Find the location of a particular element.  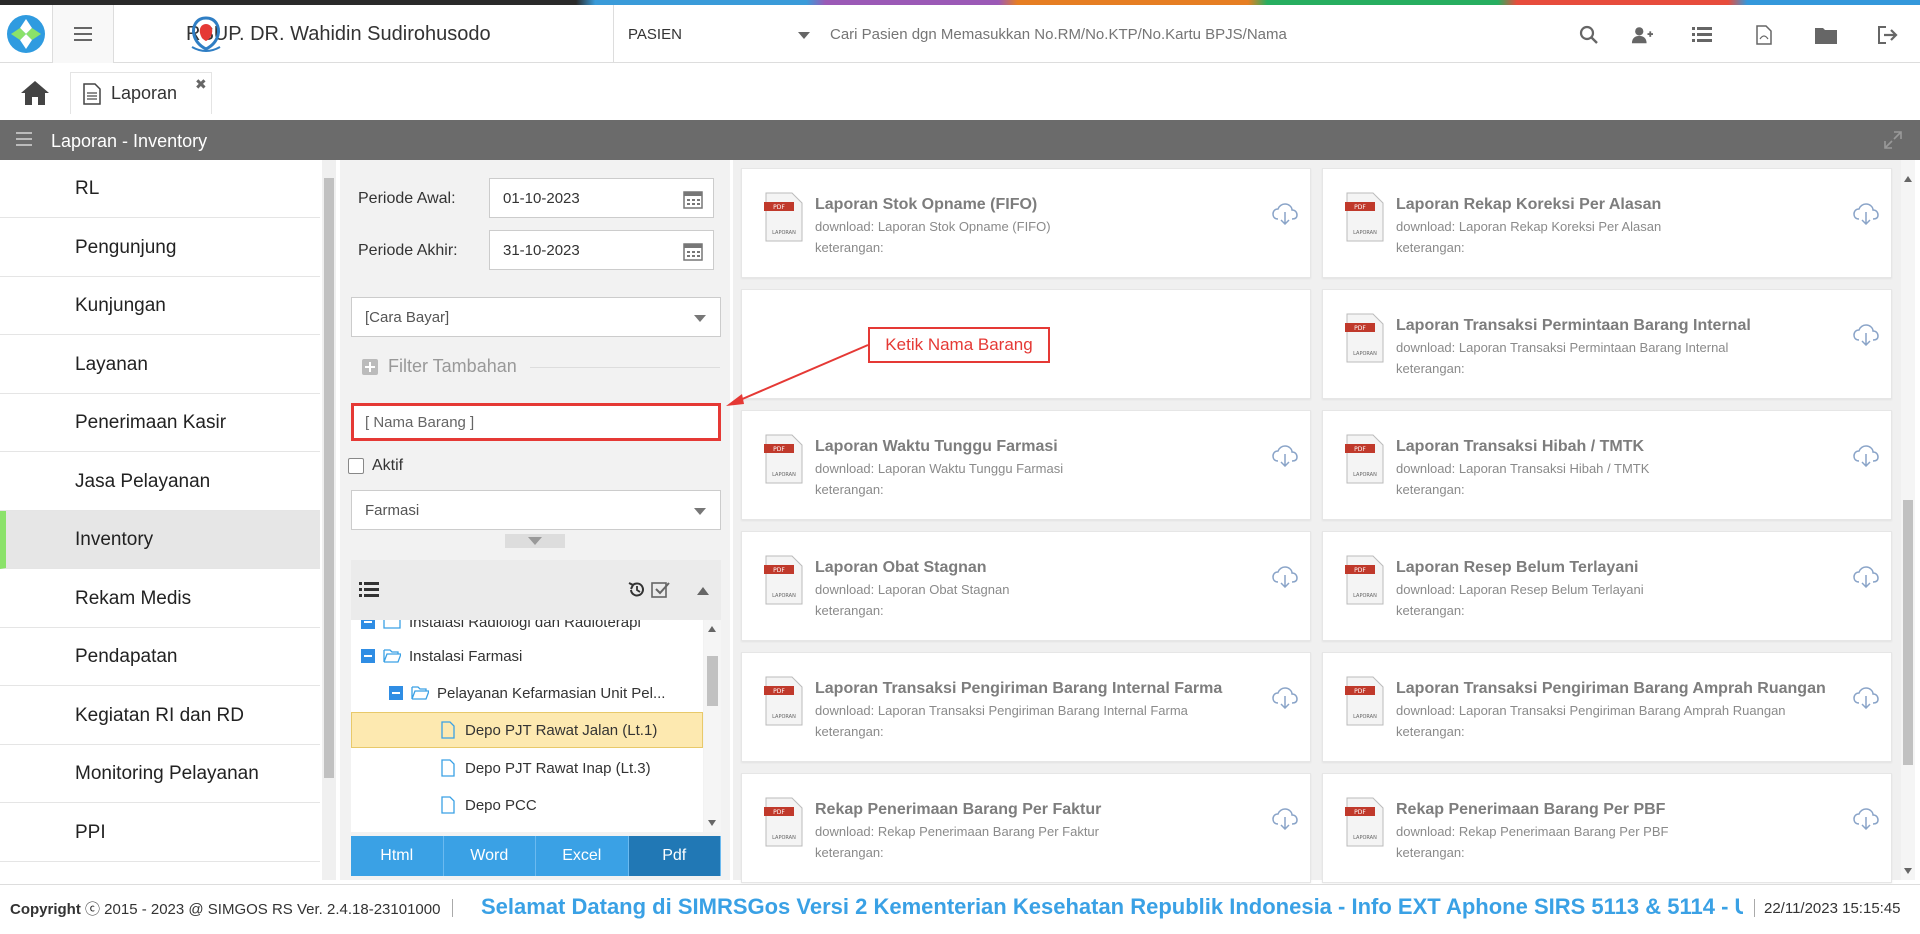

section-menu-icon is located at coordinates (24, 139).